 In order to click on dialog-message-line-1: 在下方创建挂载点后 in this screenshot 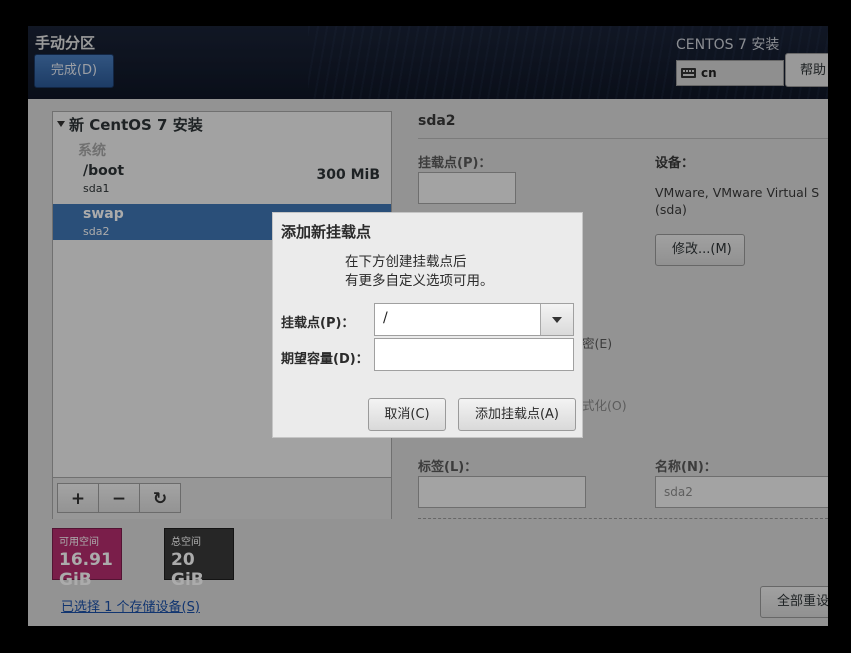, I will do `click(406, 262)`.